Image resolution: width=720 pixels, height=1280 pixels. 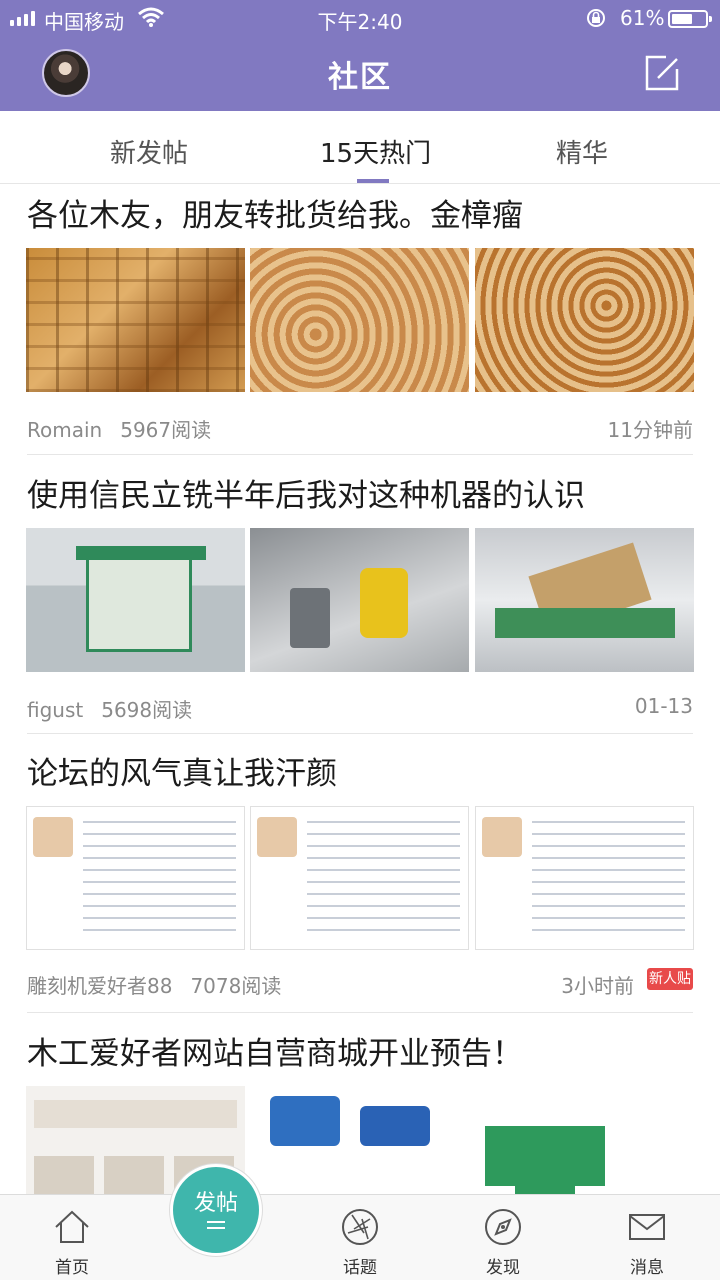 I want to click on status-bar: 中国移动 下午2:40 61%, so click(x=360, y=18).